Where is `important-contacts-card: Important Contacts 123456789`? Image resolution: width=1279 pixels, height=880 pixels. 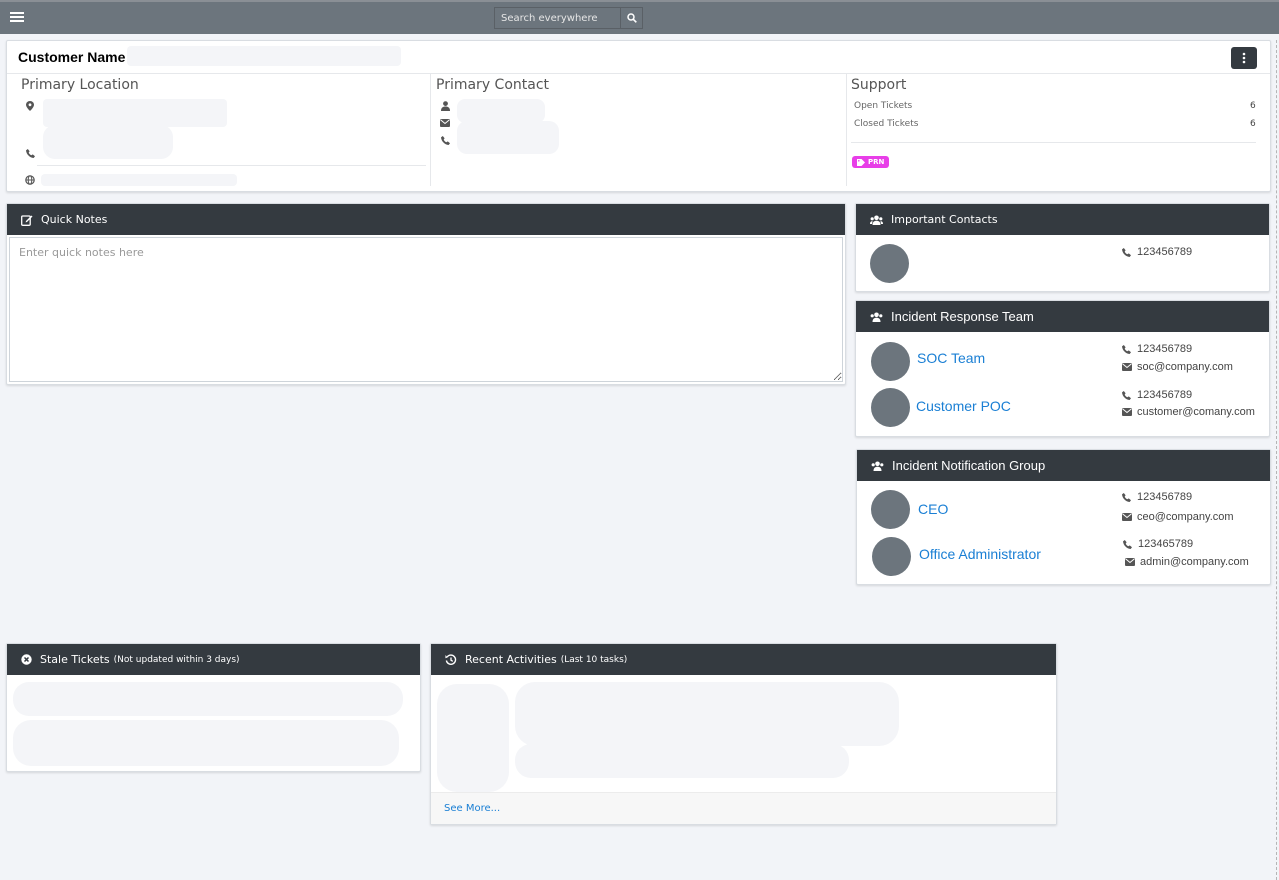
important-contacts-card: Important Contacts 123456789 is located at coordinates (1062, 247).